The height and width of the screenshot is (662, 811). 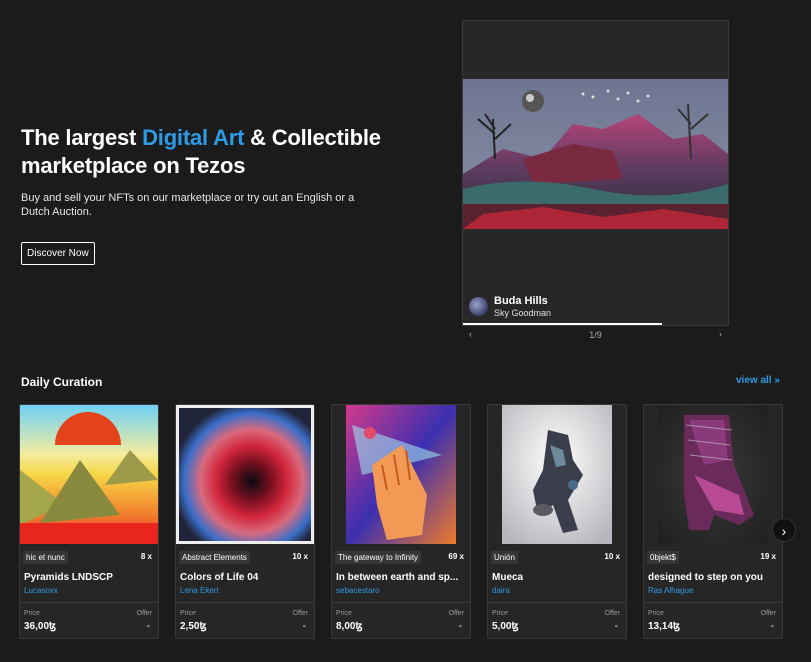 What do you see at coordinates (199, 590) in the screenshot?
I see `artist-link: Lena Ekert` at bounding box center [199, 590].